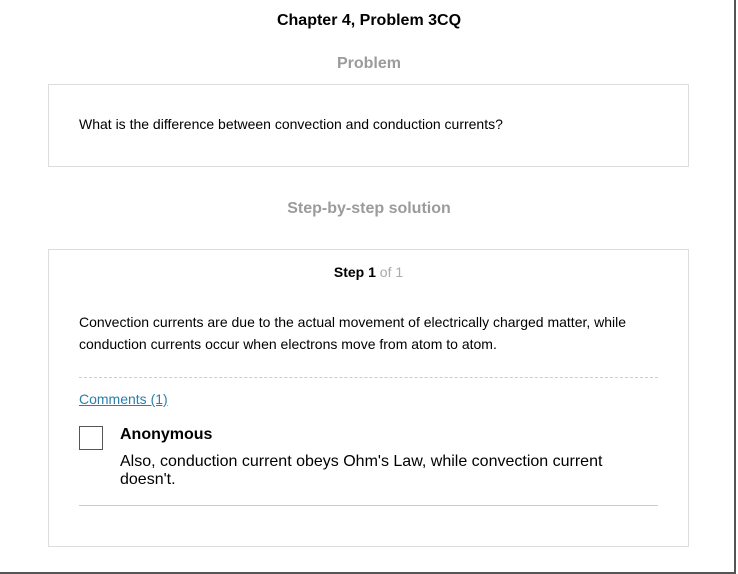  What do you see at coordinates (368, 505) in the screenshot?
I see `comment-divider` at bounding box center [368, 505].